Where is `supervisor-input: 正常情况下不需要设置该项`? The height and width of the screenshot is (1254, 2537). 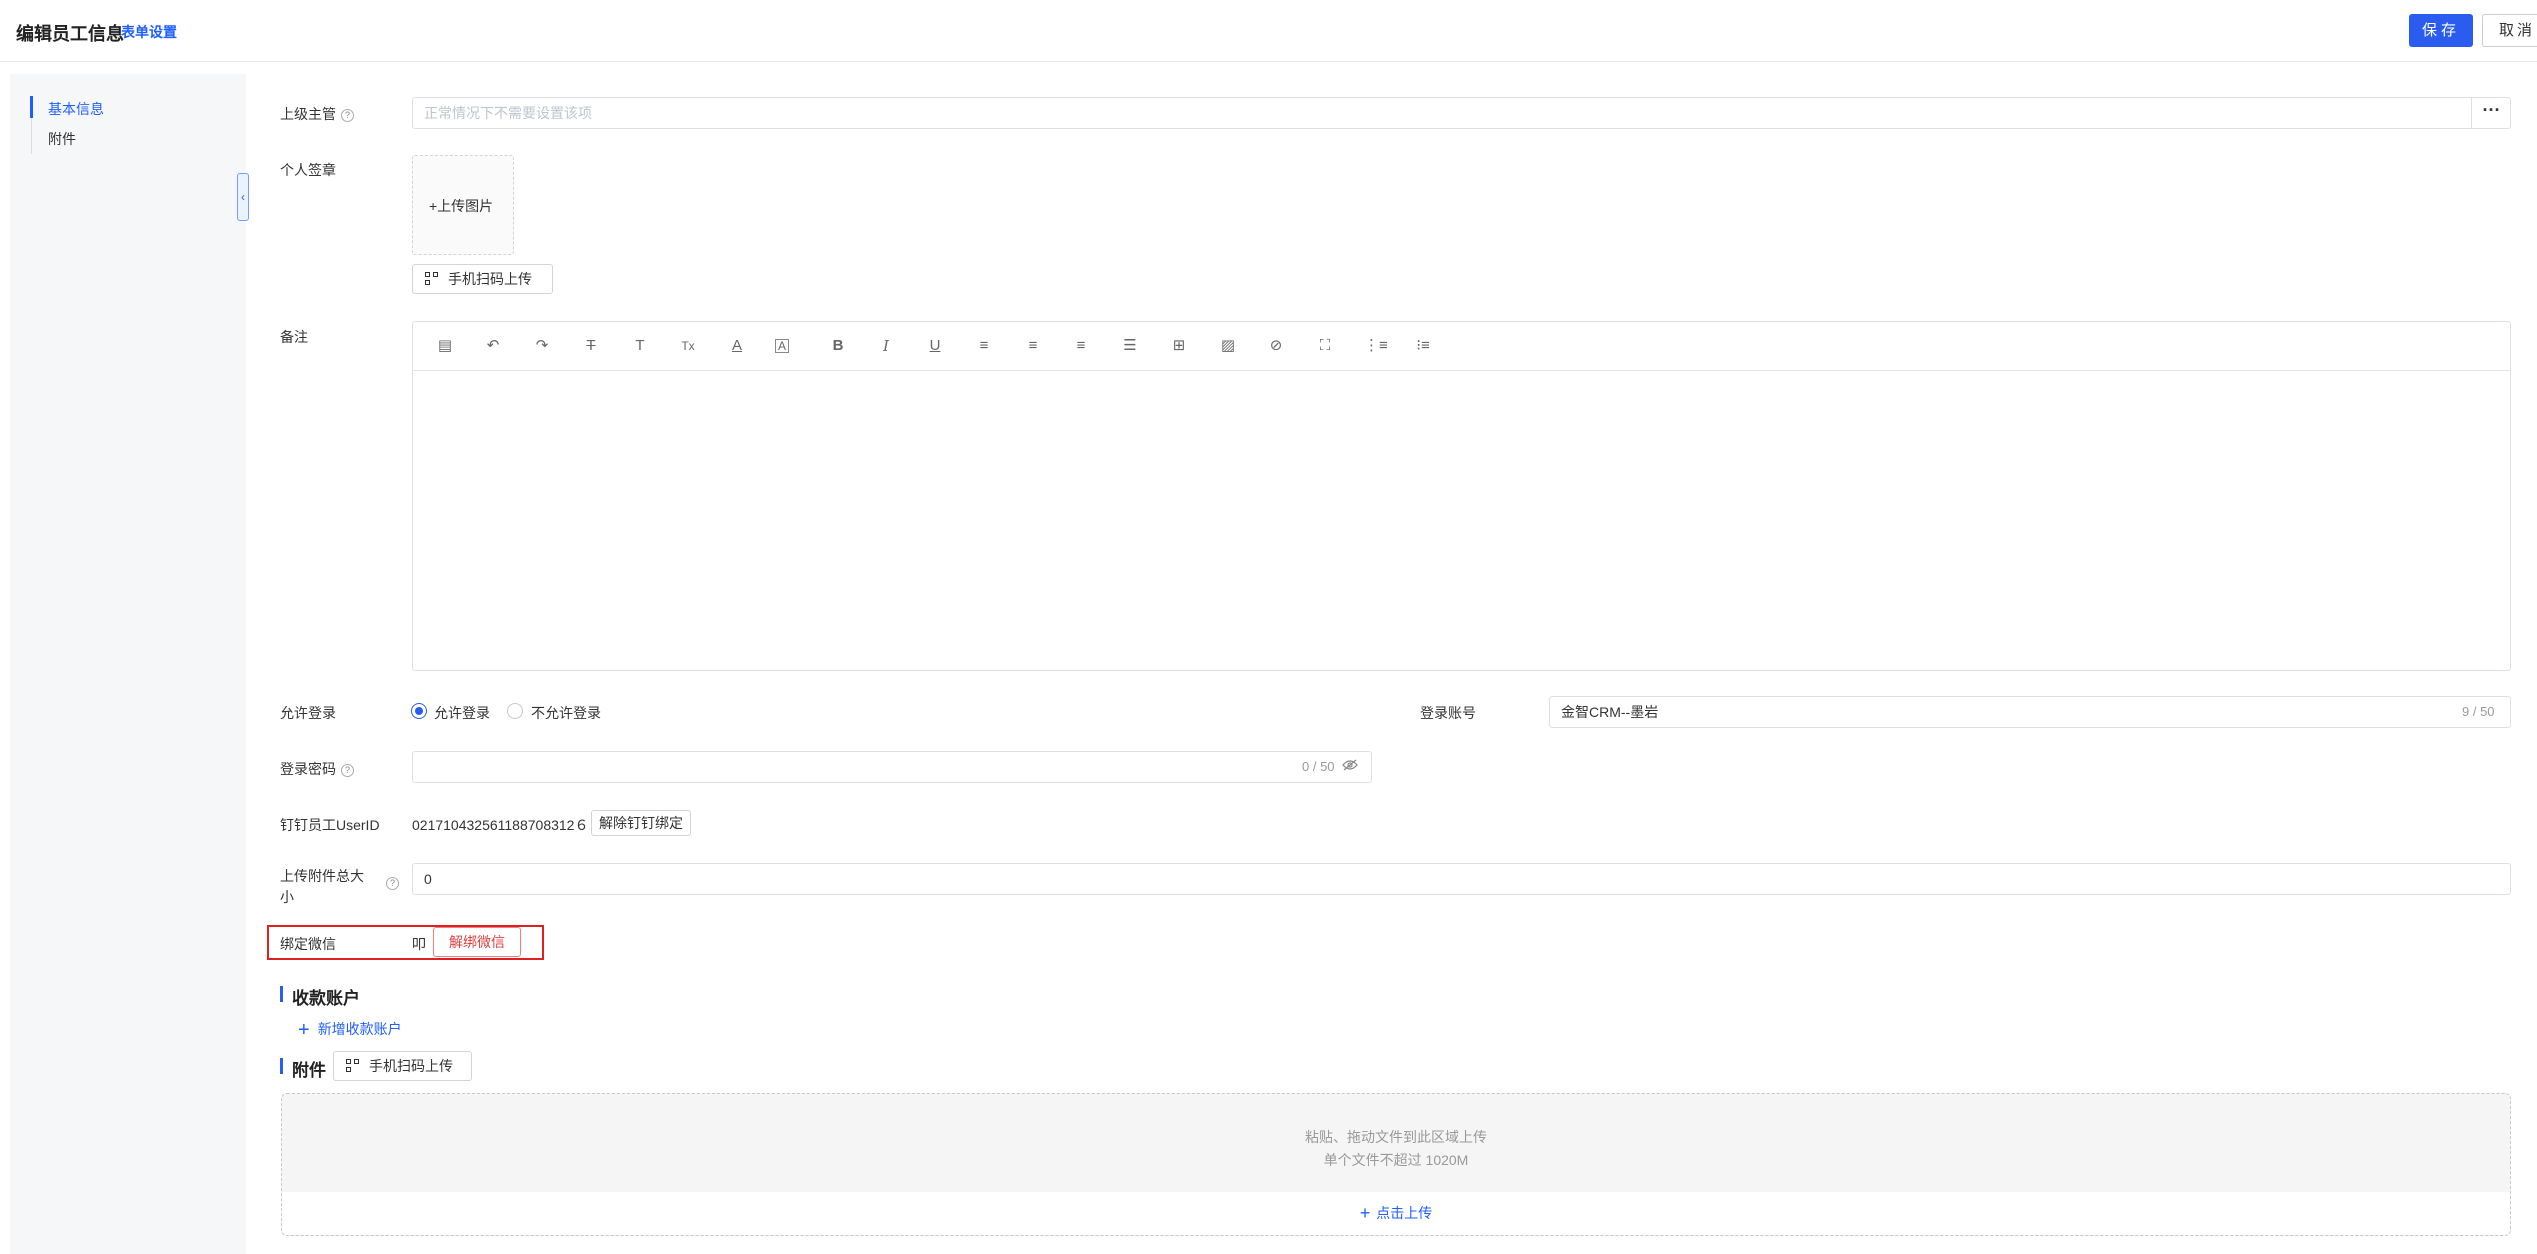
supervisor-input: 正常情况下不需要设置该项 is located at coordinates (1461, 113).